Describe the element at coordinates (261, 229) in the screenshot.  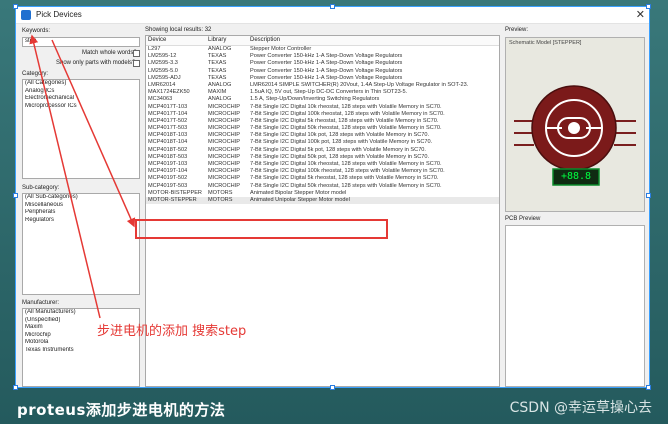
I see `selected-device-highlight` at that location.